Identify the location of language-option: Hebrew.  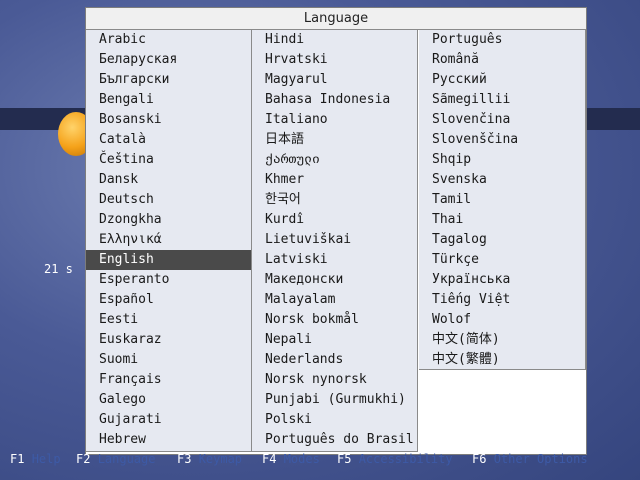
(168, 440).